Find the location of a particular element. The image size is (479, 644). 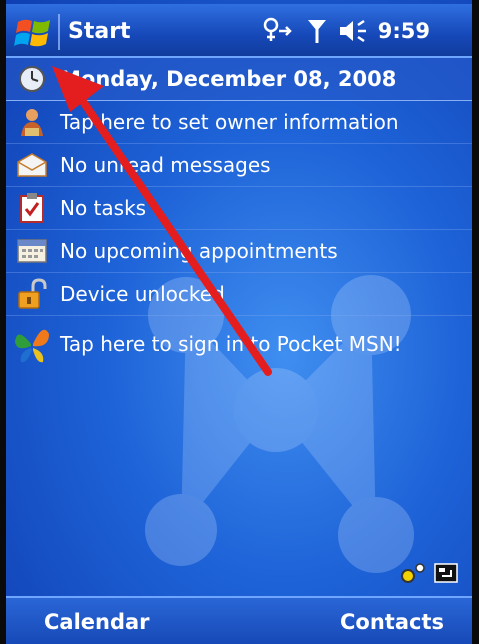

today-item-msn: Tap here to sign in to Pocket MSN! is located at coordinates (239, 344).